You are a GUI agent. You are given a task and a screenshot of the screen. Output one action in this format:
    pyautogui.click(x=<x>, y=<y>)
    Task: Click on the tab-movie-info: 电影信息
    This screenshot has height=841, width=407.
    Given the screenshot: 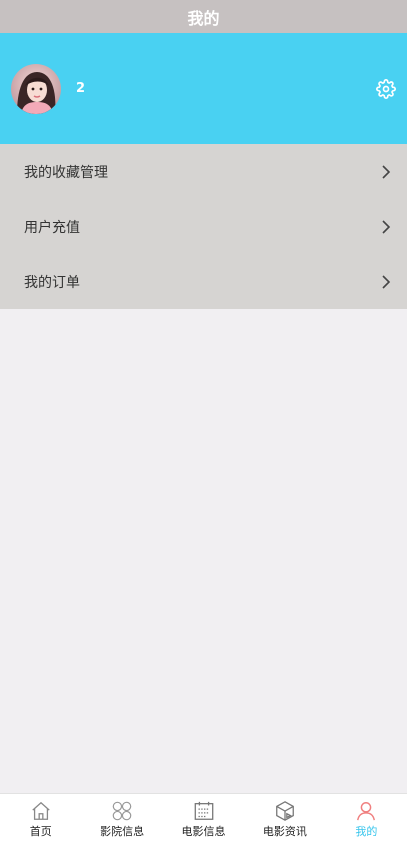 What is the action you would take?
    pyautogui.click(x=203, y=817)
    